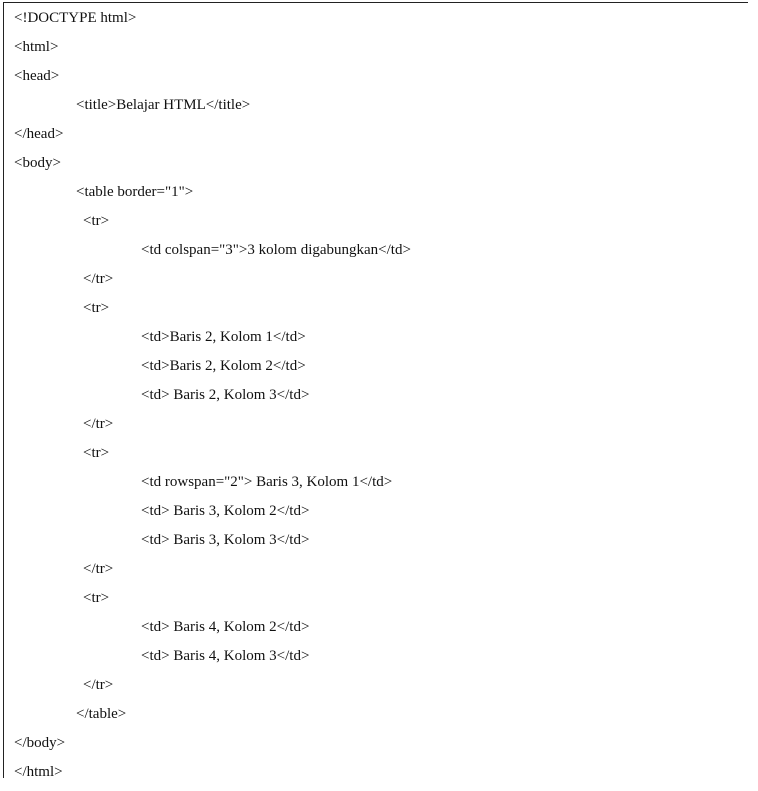  Describe the element at coordinates (163, 105) in the screenshot. I see `code-line-title: <title>Belajar HTML</title>` at that location.